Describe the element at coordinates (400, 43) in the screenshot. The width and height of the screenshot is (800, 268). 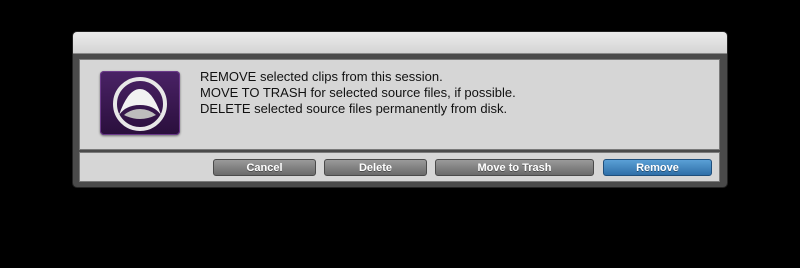
I see `dialog-titlebar` at that location.